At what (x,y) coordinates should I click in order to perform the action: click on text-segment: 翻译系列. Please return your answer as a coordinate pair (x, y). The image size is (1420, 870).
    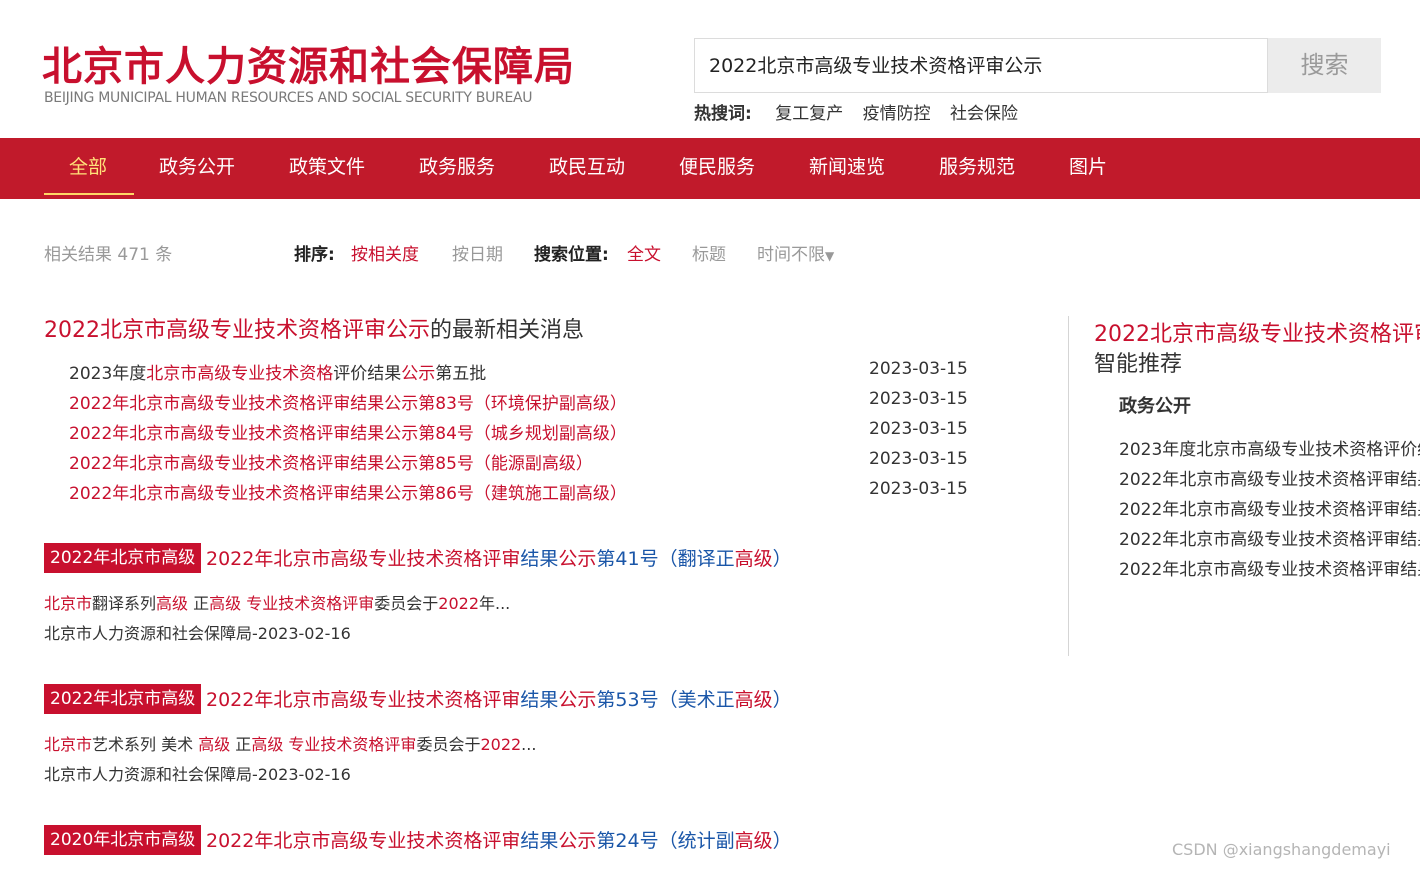
    Looking at the image, I should click on (124, 603).